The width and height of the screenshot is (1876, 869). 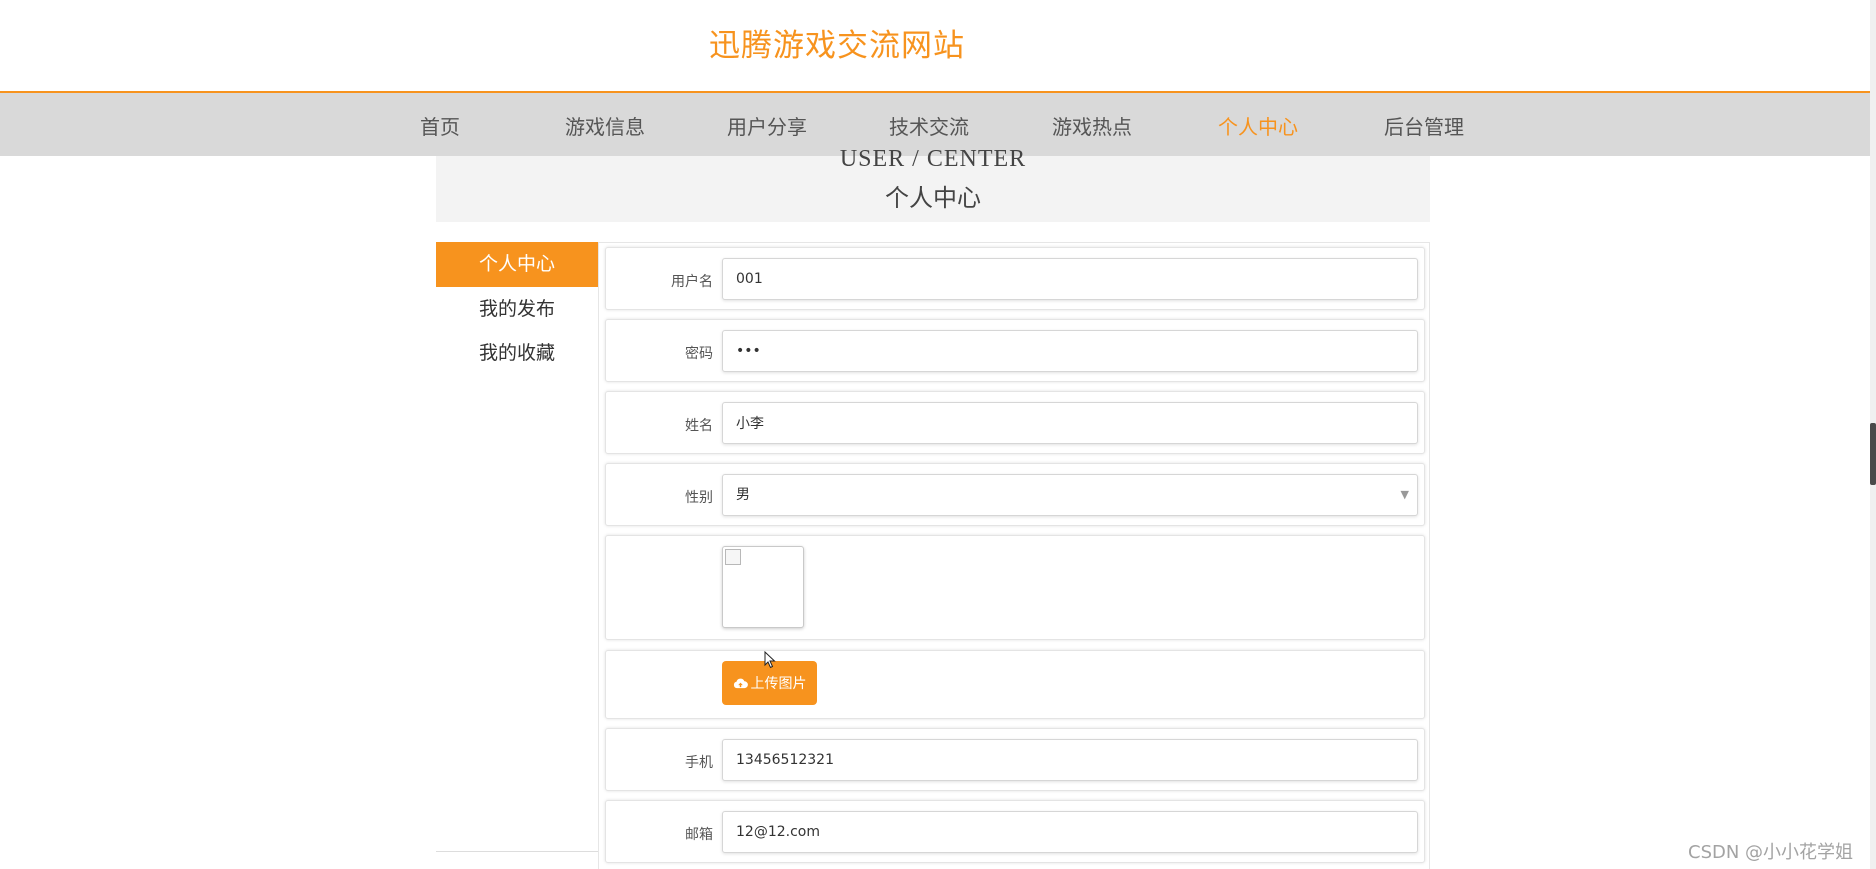 What do you see at coordinates (1070, 832) in the screenshot?
I see `email-input` at bounding box center [1070, 832].